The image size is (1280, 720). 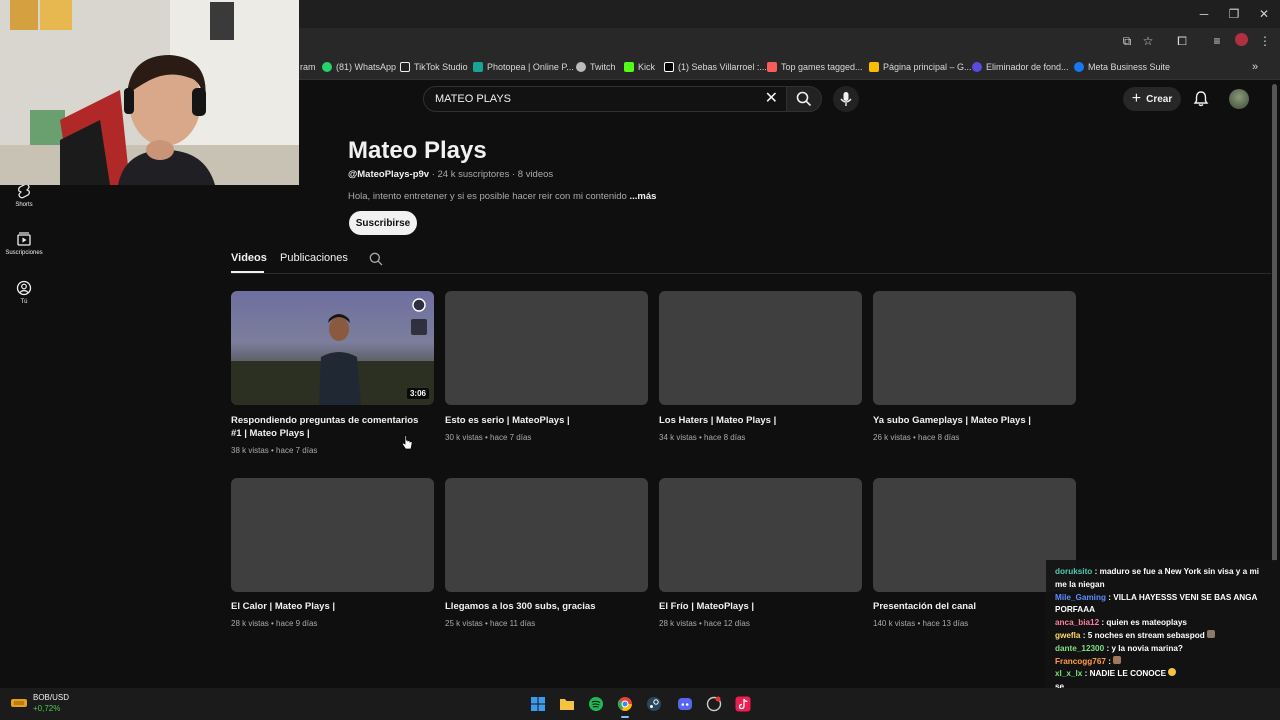 I want to click on mic-icon, so click(x=846, y=99).